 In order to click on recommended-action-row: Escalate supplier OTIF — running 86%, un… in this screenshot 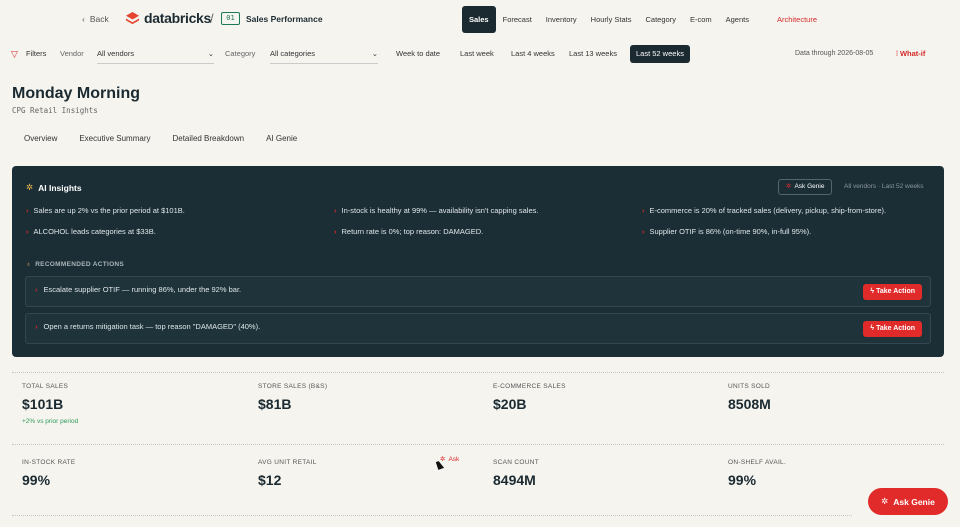, I will do `click(478, 291)`.